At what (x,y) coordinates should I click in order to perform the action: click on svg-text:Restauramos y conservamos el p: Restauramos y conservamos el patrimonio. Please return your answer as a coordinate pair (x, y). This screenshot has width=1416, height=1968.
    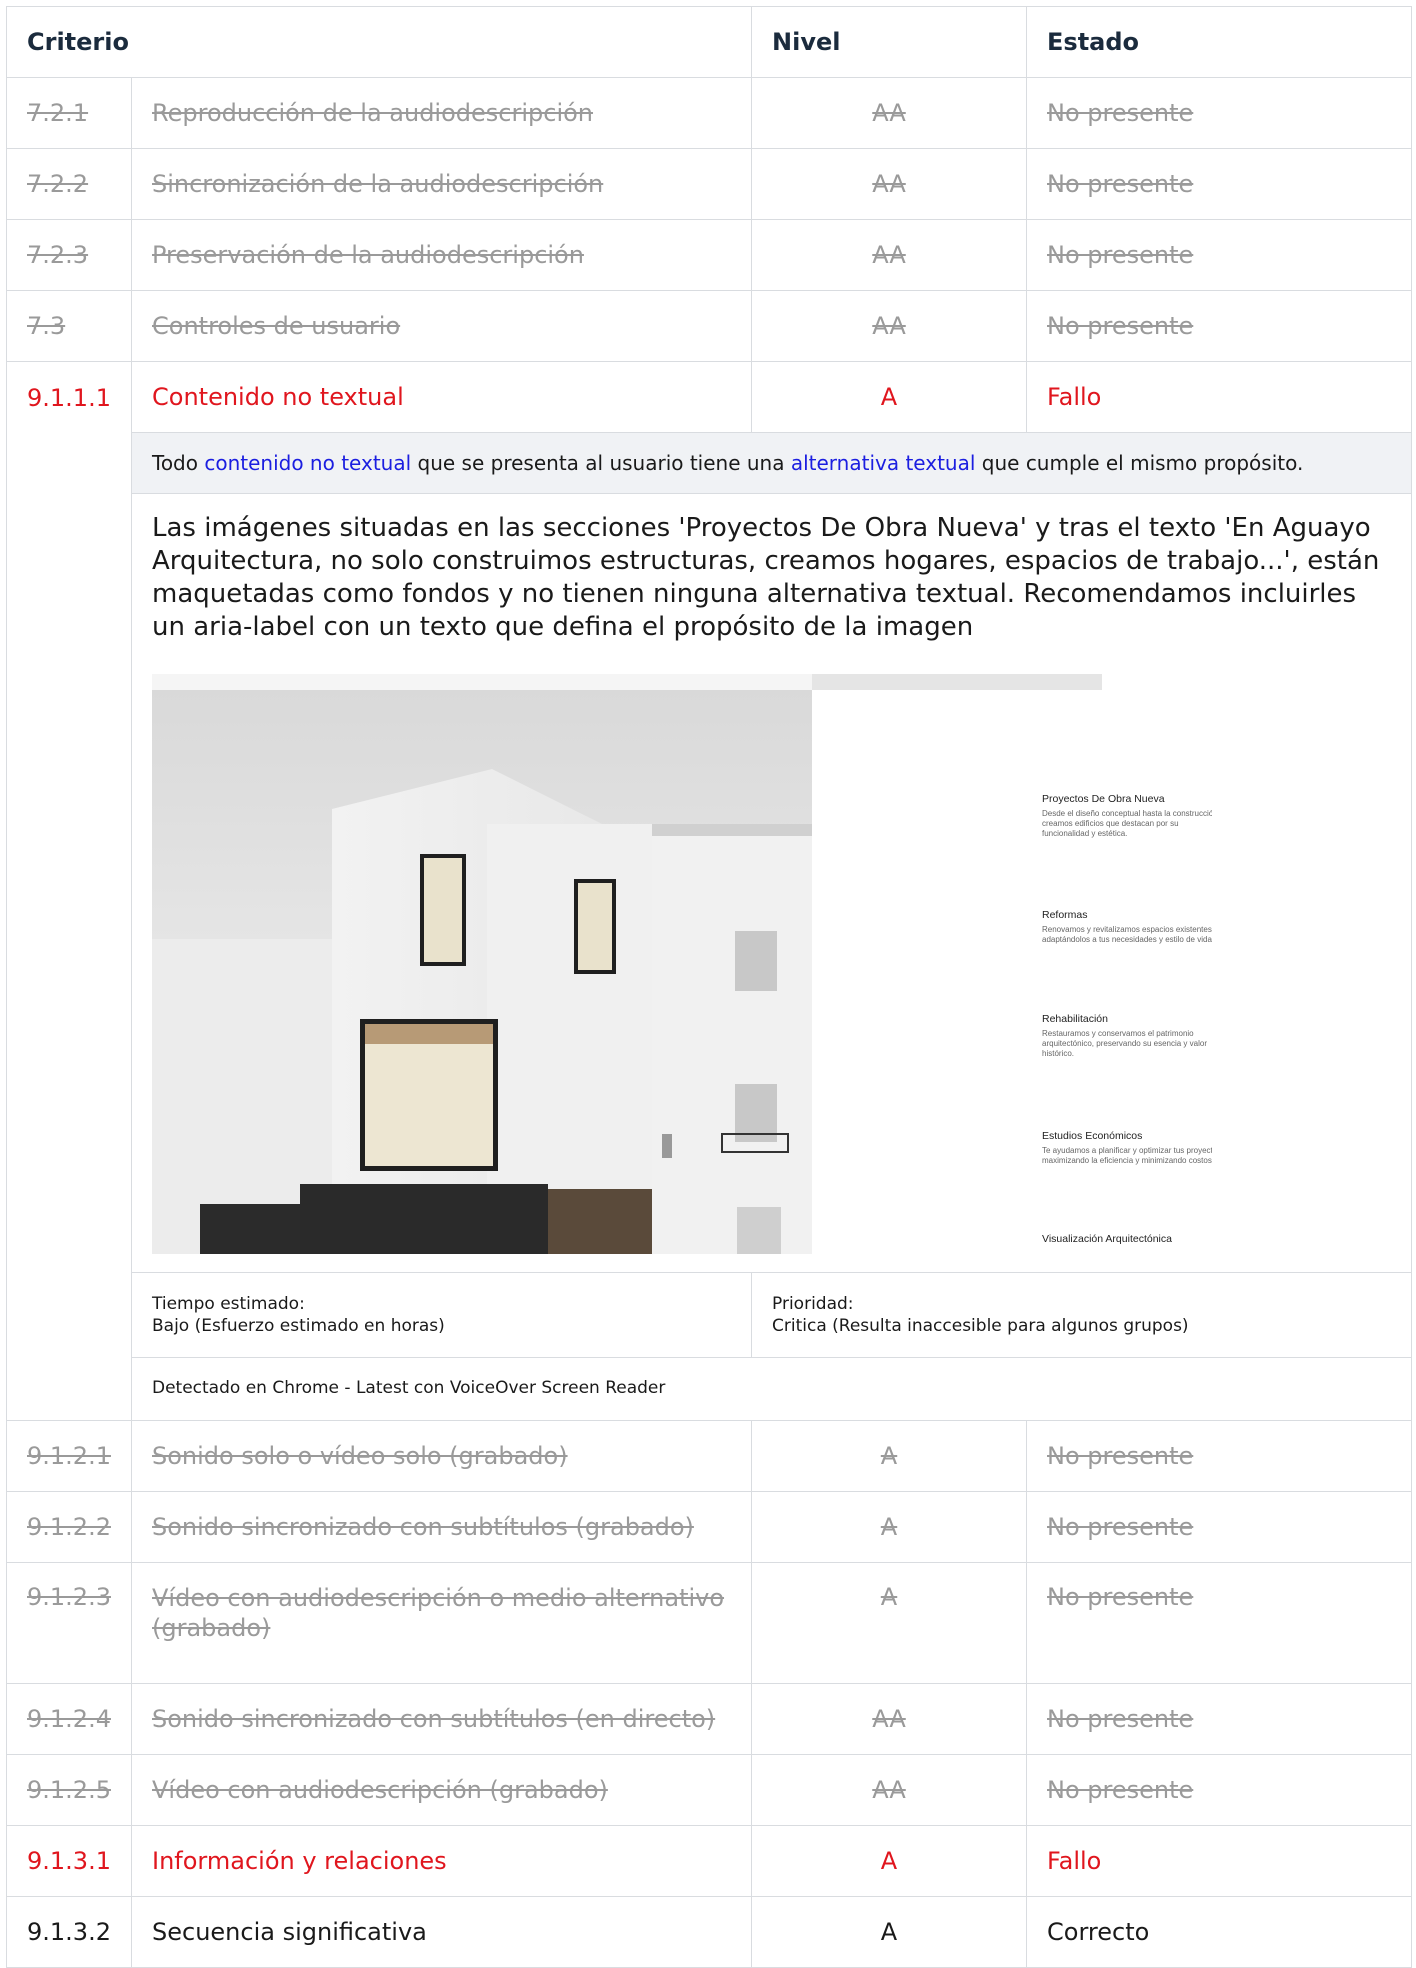
    Looking at the image, I should click on (1118, 1033).